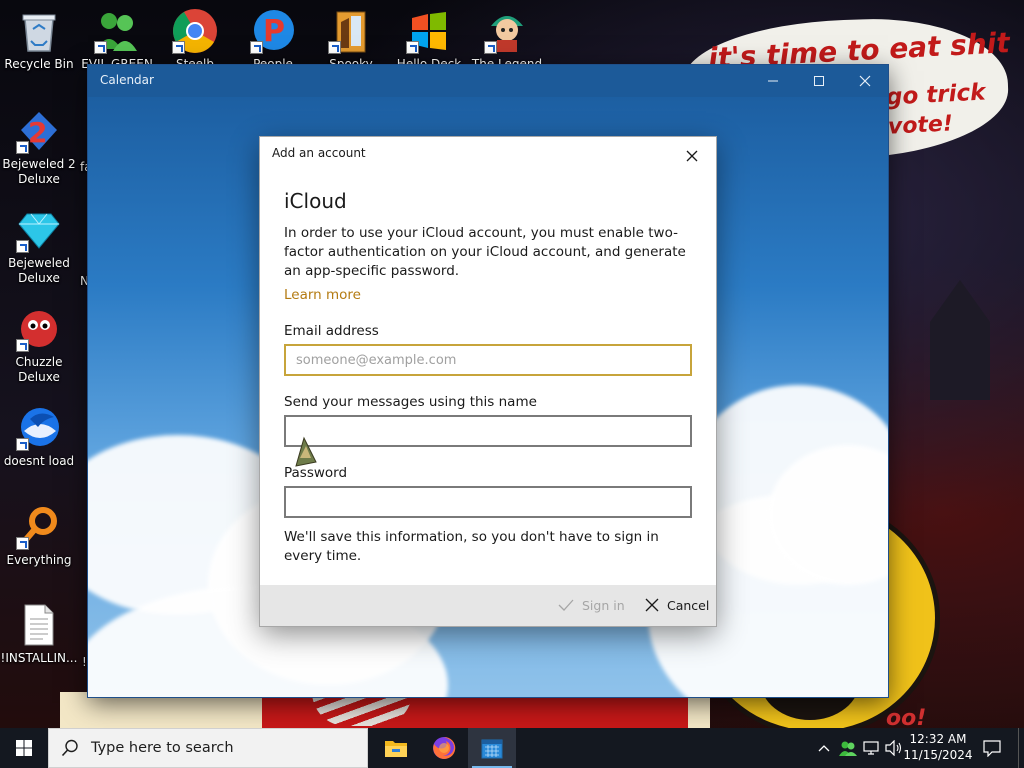  I want to click on desktop-icon-bejeweled-2: 2 Bejeweled 2 Deluxe, so click(39, 147).